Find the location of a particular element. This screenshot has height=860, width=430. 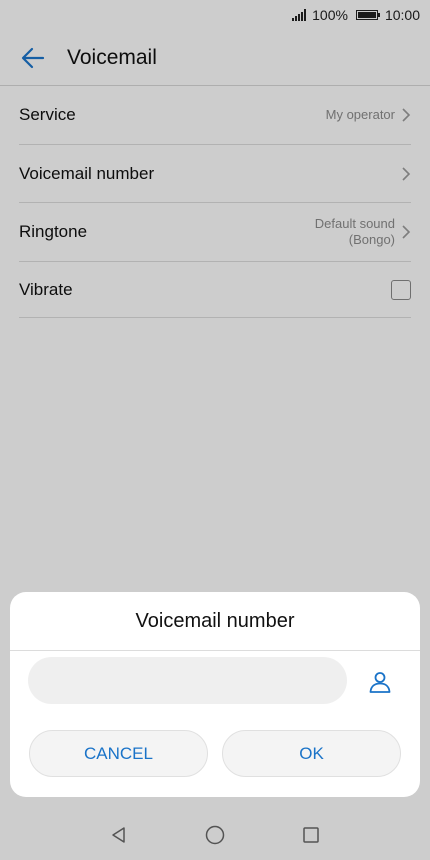

voicemail-number-input is located at coordinates (187, 680).